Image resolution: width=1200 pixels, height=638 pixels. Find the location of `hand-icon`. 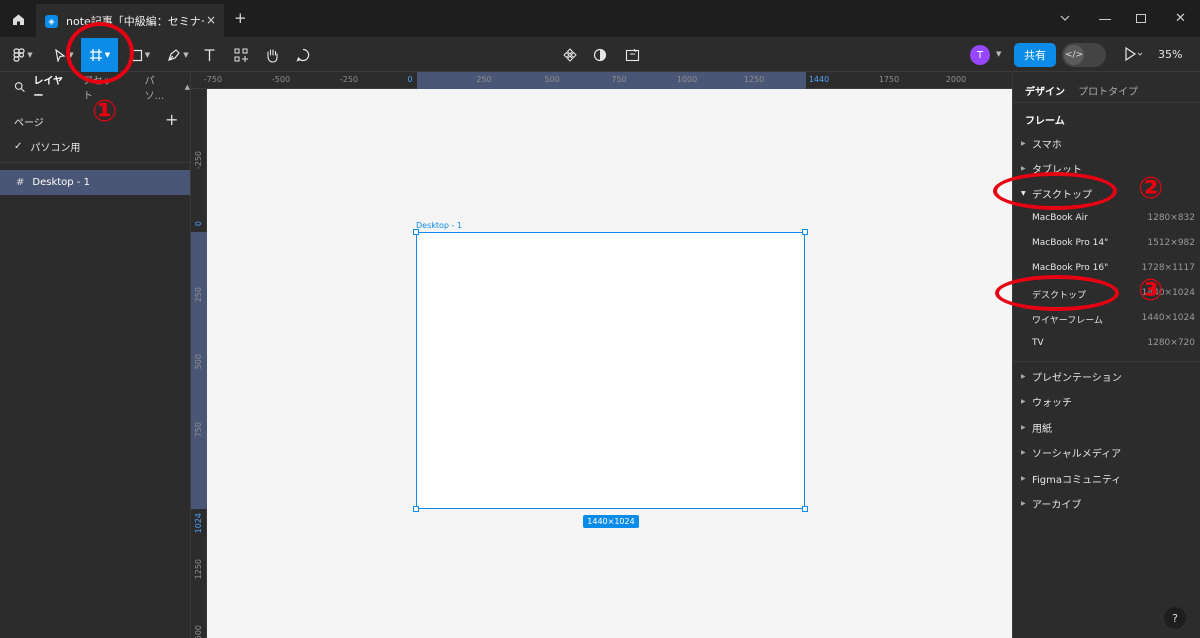

hand-icon is located at coordinates (272, 55).